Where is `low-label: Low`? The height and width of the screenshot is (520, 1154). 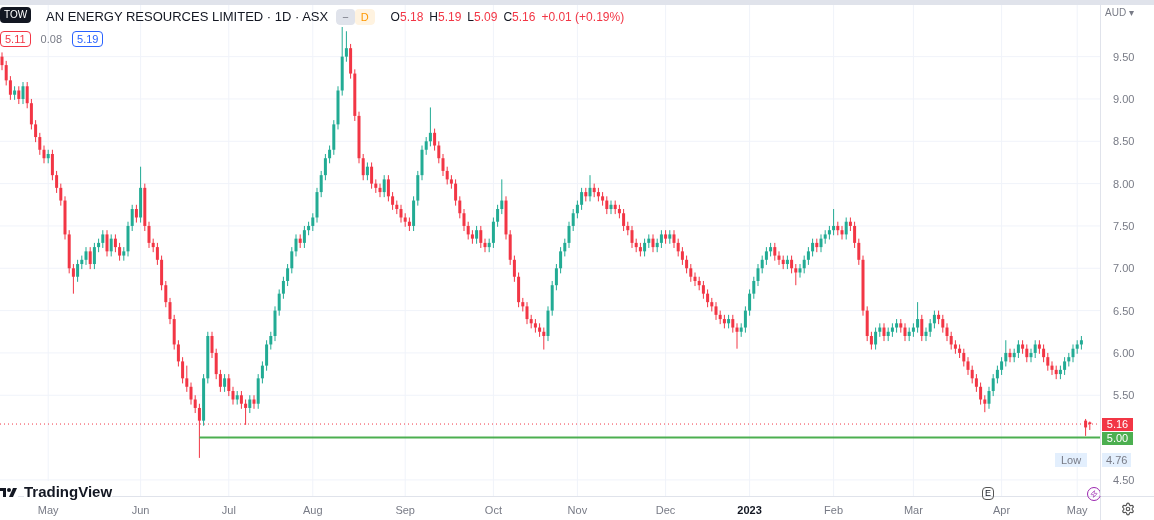
low-label: Low is located at coordinates (1071, 460).